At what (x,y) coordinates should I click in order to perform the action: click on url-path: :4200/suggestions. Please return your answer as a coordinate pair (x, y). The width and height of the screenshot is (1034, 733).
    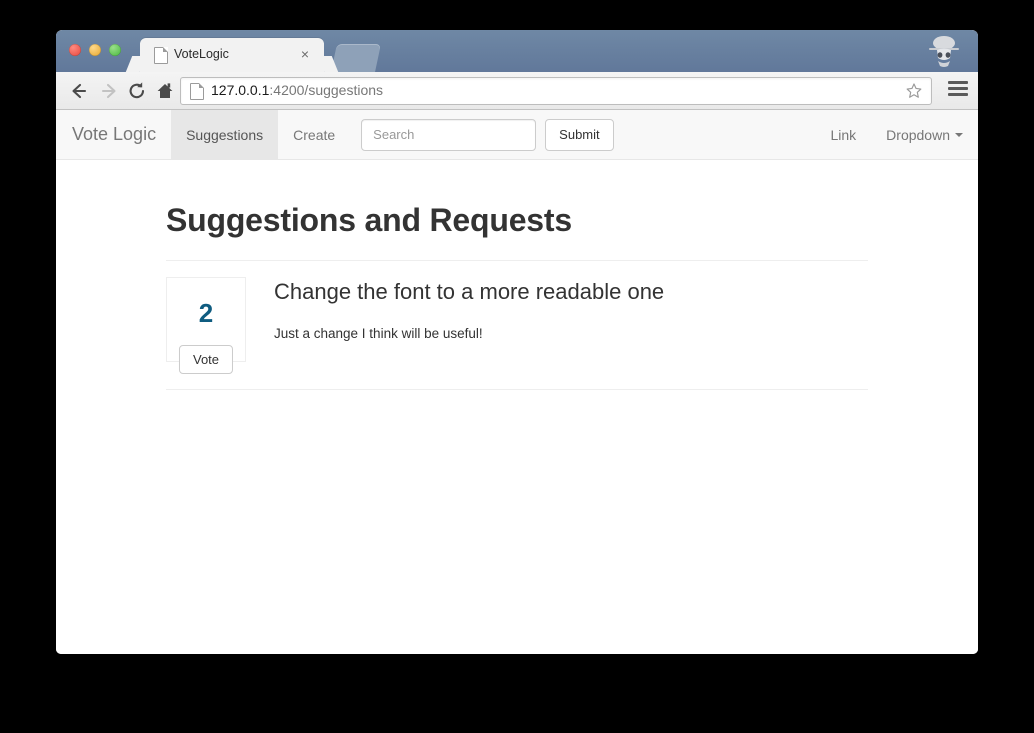
    Looking at the image, I should click on (326, 90).